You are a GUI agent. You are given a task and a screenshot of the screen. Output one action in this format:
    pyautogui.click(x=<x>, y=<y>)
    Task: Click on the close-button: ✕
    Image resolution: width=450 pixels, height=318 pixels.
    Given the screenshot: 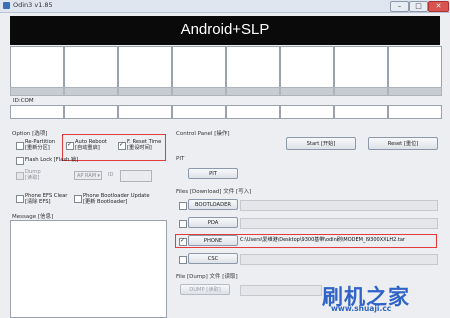 What is the action you would take?
    pyautogui.click(x=438, y=6)
    